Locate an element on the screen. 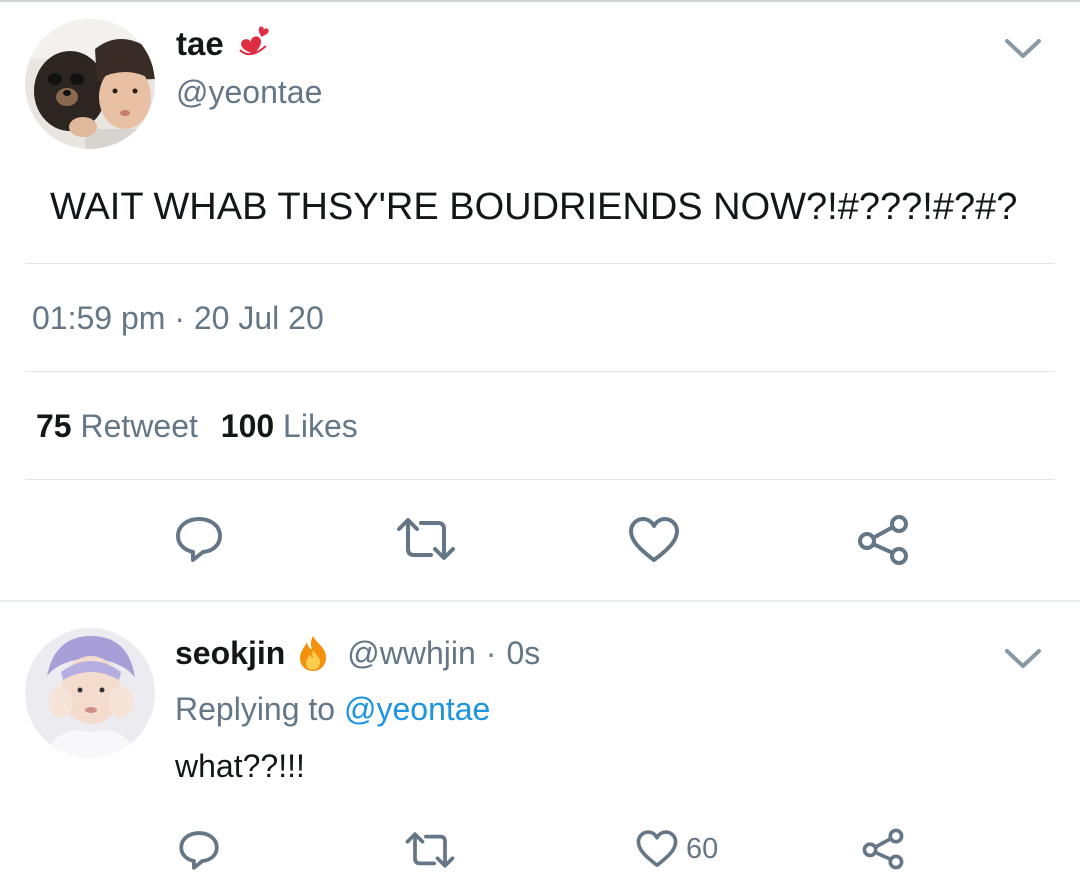 The image size is (1080, 886). retweet-count: 75 is located at coordinates (54, 426).